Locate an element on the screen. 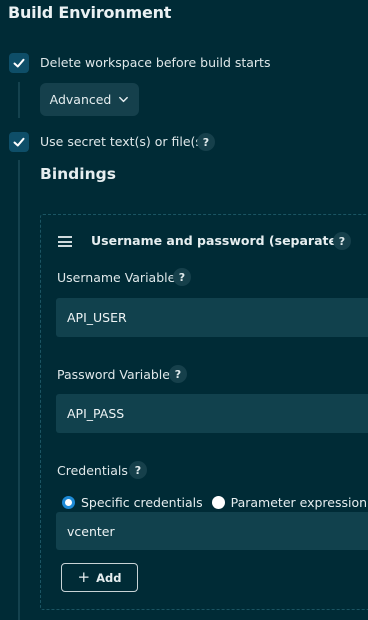 The width and height of the screenshot is (368, 620). delete-workspace-checkbox is located at coordinates (19, 63).